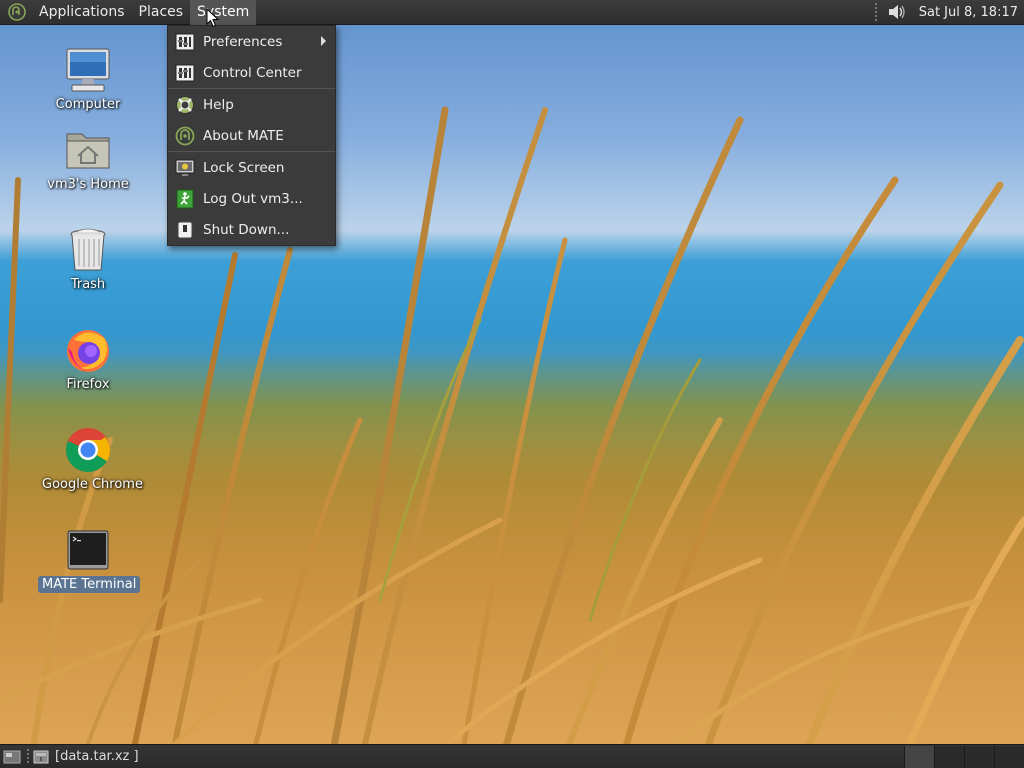 This screenshot has width=1024, height=768. I want to click on panel-separator, so click(875, 12).